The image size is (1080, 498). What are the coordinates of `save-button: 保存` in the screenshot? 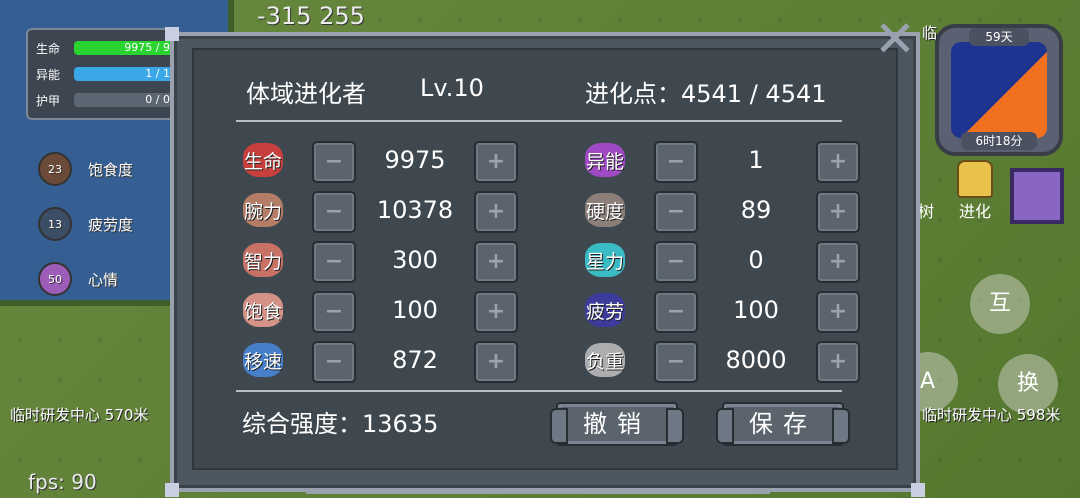 It's located at (783, 424).